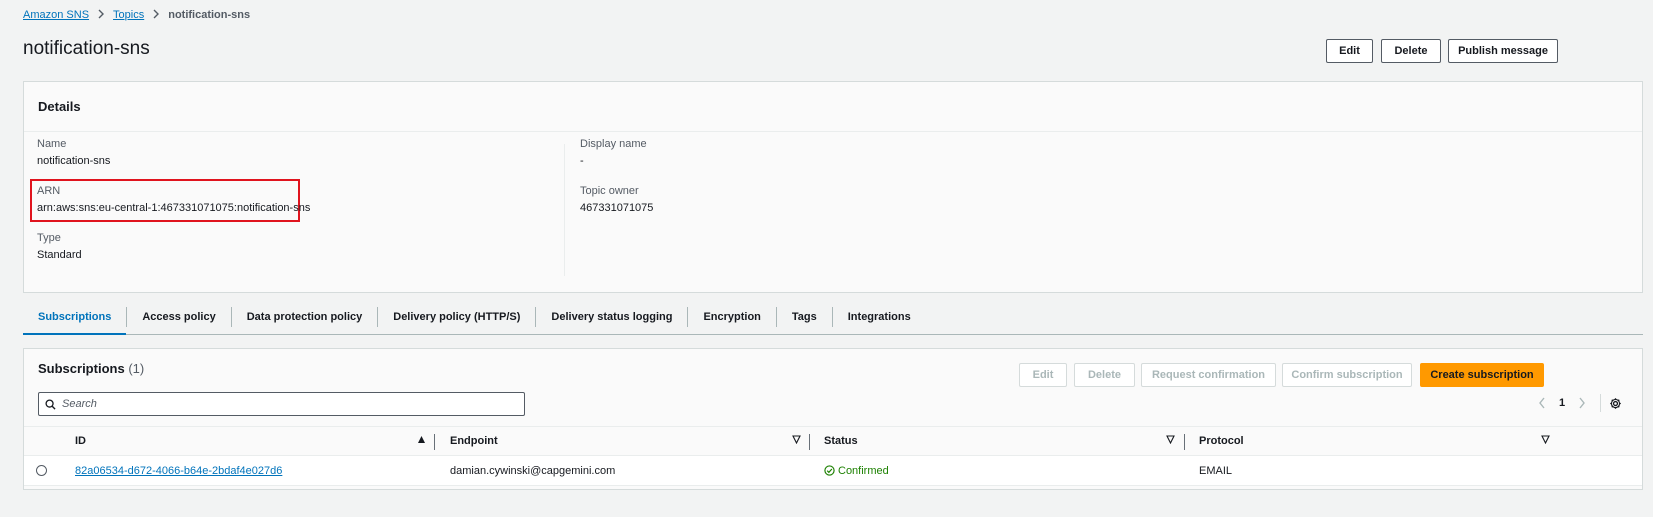 This screenshot has width=1653, height=517. Describe the element at coordinates (1542, 403) in the screenshot. I see `previous-page-icon` at that location.